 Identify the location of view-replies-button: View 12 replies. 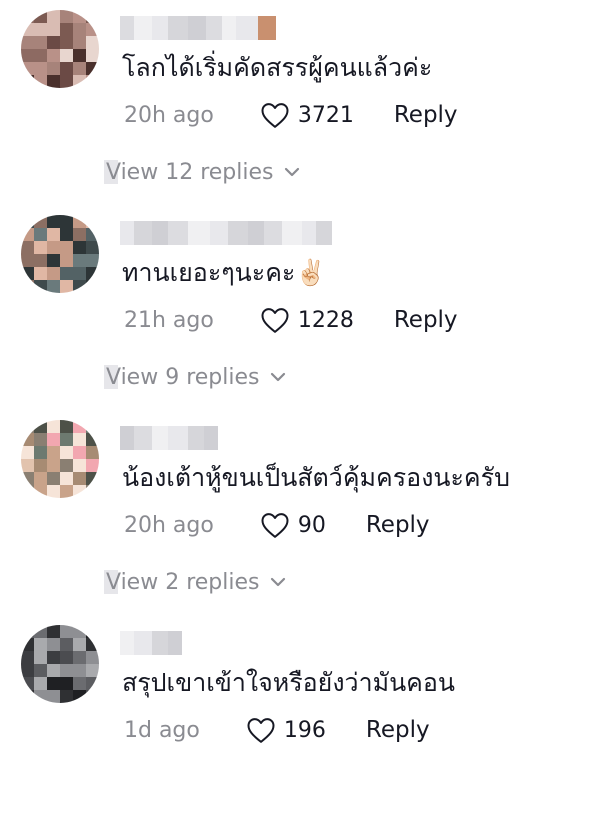
(202, 172).